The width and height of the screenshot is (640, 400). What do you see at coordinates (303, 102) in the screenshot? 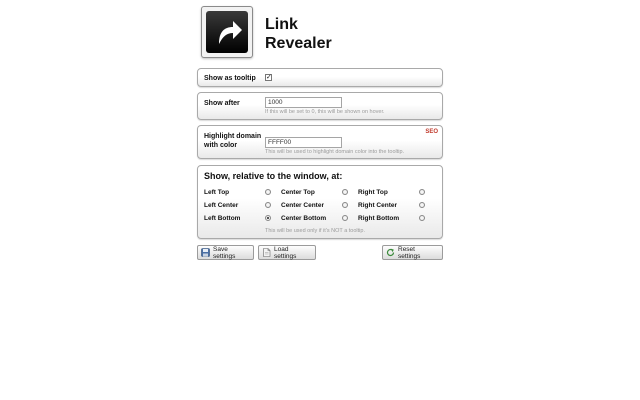
I see `delay-input: 1000` at bounding box center [303, 102].